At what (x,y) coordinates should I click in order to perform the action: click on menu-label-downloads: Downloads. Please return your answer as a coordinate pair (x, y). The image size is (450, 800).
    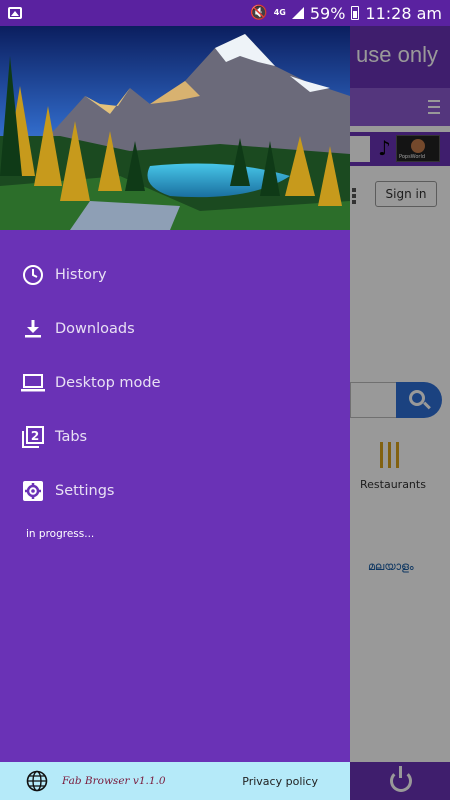
    Looking at the image, I should click on (95, 329).